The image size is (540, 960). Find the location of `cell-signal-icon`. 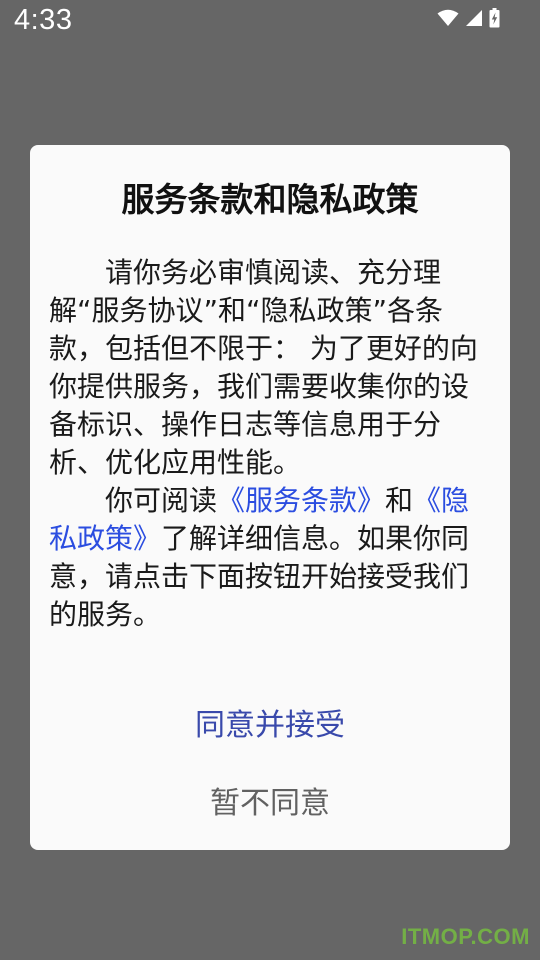

cell-signal-icon is located at coordinates (474, 18).